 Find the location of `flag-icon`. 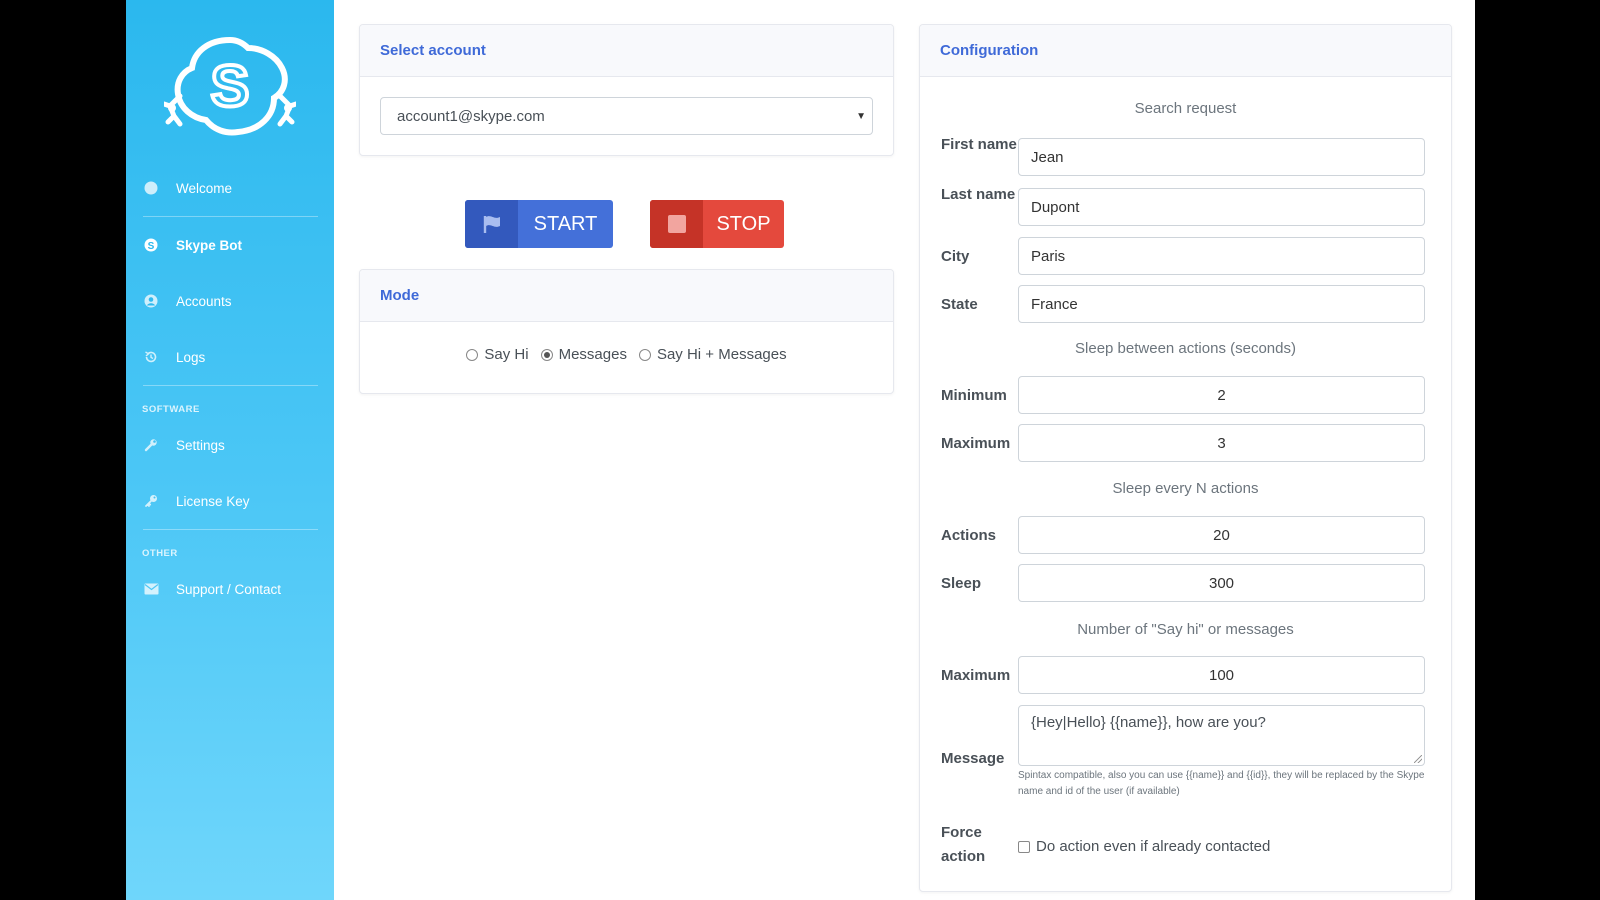

flag-icon is located at coordinates (491, 224).